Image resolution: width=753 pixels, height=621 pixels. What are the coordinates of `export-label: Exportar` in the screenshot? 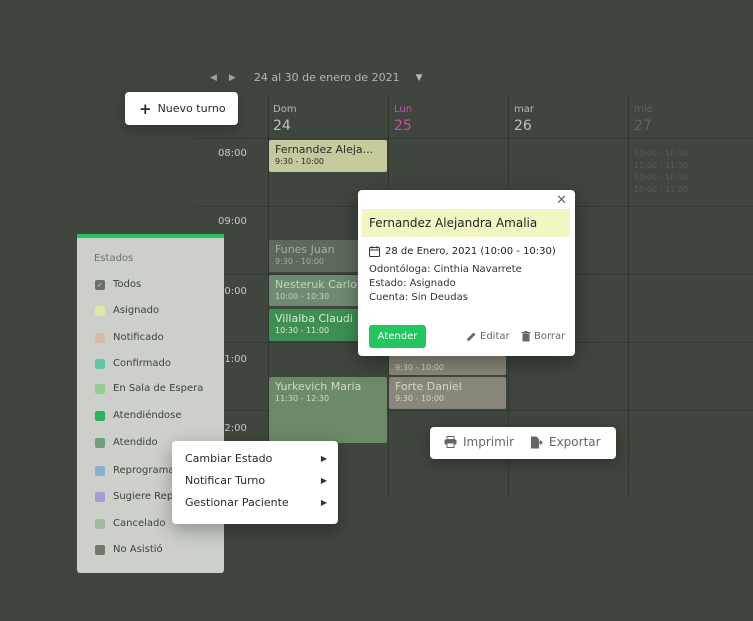 It's located at (575, 442).